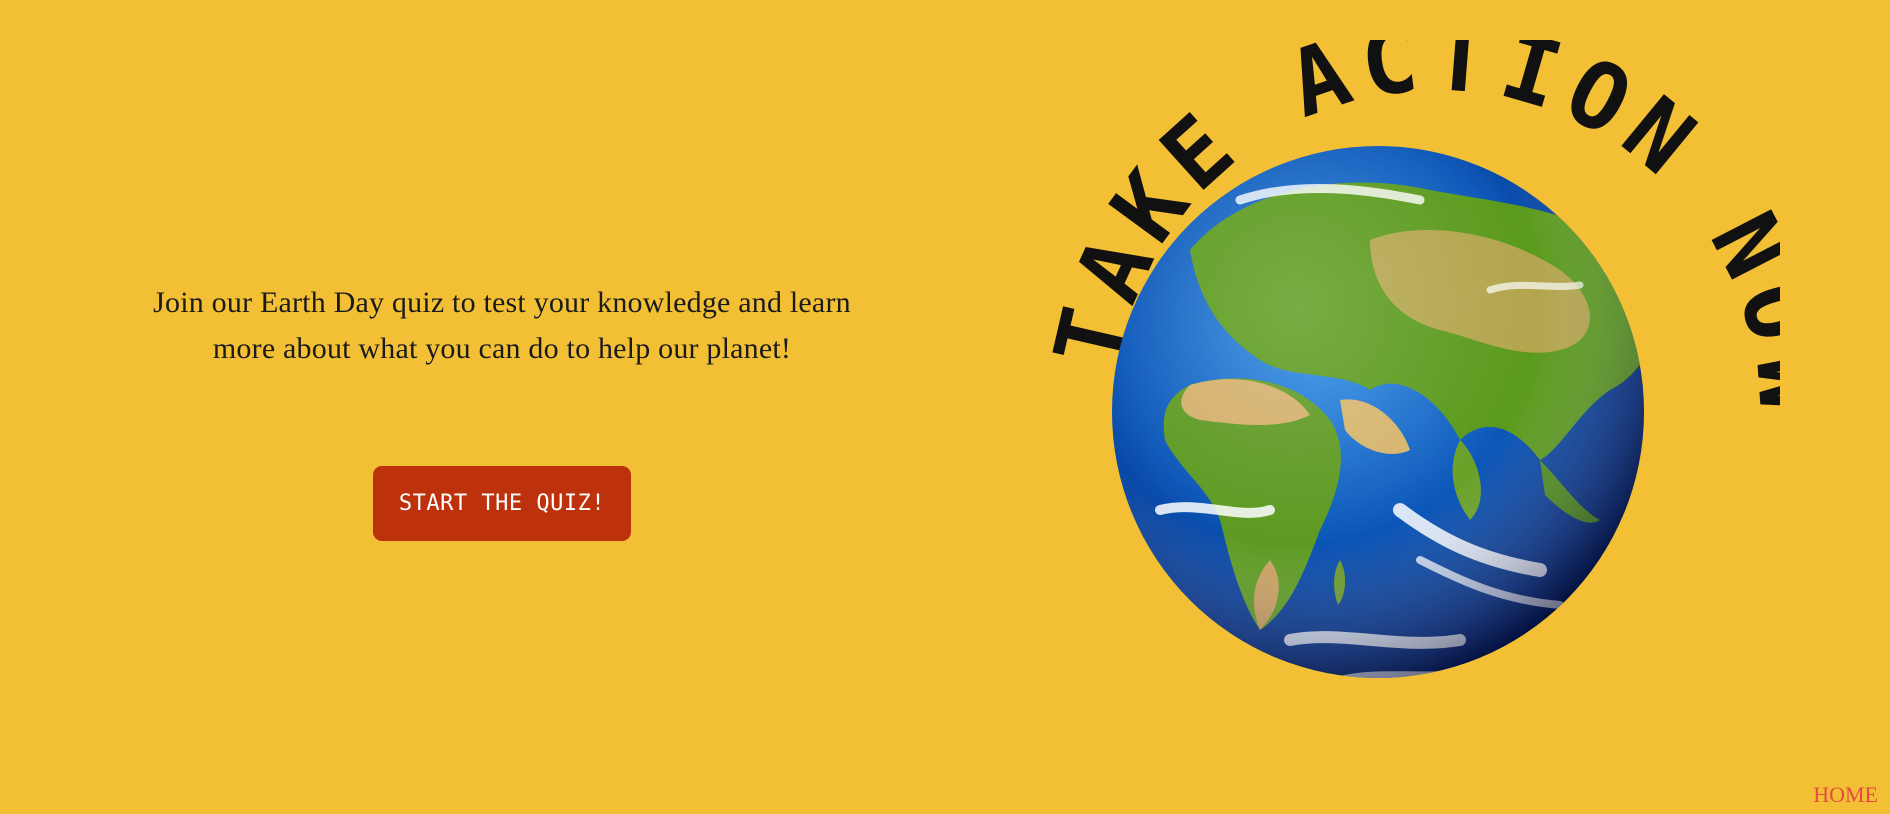 Image resolution: width=1890 pixels, height=814 pixels. I want to click on home-link: HOME, so click(1845, 795).